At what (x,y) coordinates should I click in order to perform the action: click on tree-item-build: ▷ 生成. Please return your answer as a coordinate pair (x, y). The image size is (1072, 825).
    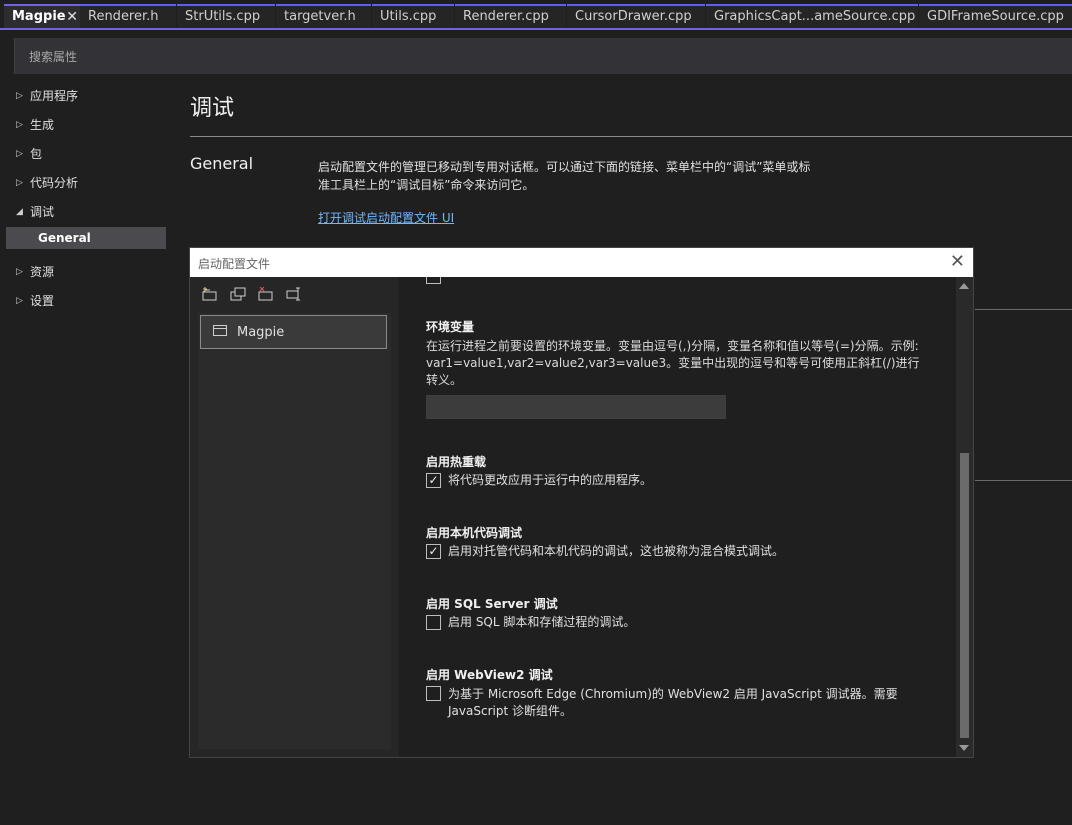
    Looking at the image, I should click on (86, 125).